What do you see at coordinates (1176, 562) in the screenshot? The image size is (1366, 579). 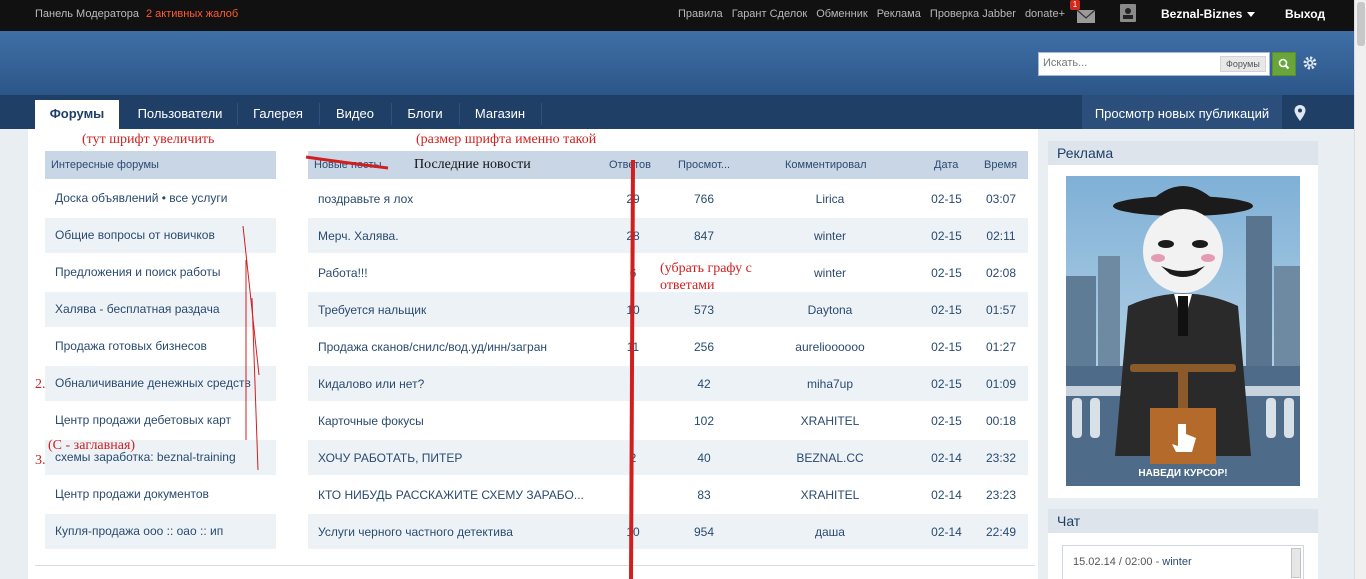 I see `chat-username: winter` at bounding box center [1176, 562].